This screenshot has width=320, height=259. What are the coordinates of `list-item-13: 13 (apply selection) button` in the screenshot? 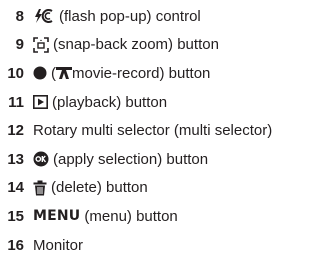 It's located at (154, 159).